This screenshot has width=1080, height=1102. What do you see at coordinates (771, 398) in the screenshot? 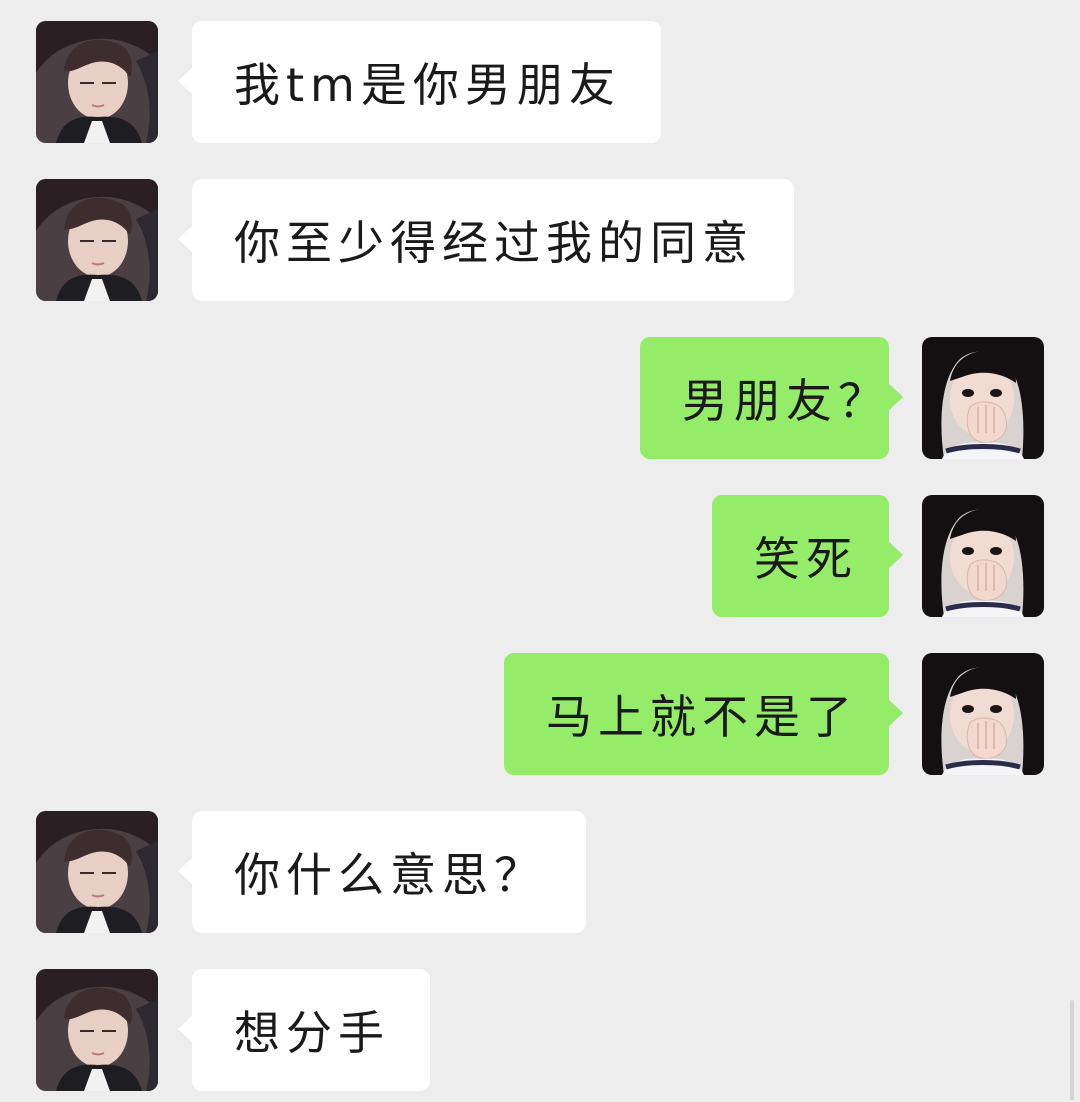
I see `message-bubble-outgoing: 男朋友？` at bounding box center [771, 398].